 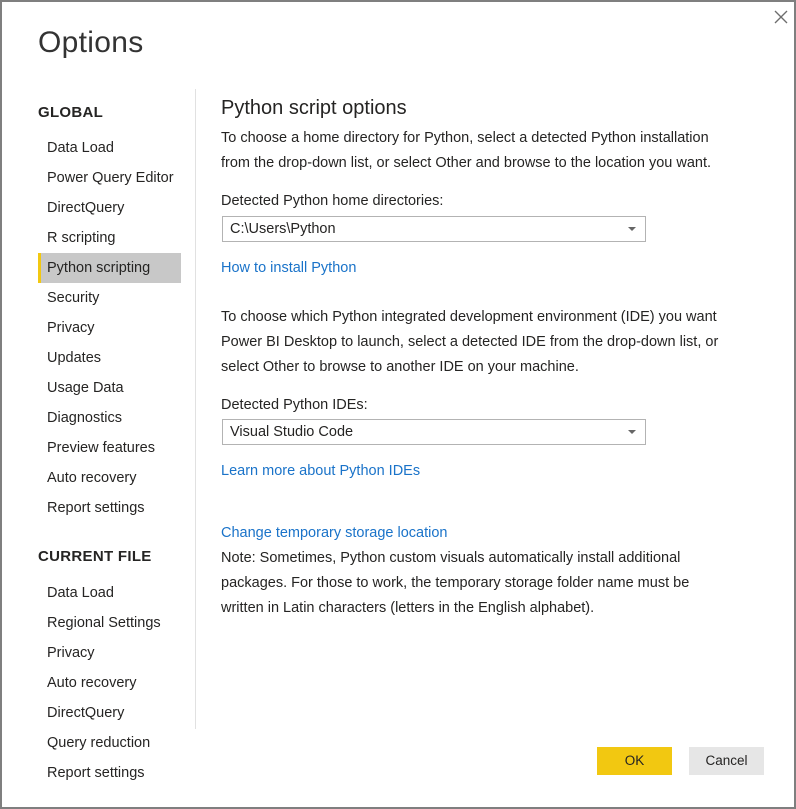 I want to click on current-file-heading: CURRENT FILE, so click(x=95, y=556).